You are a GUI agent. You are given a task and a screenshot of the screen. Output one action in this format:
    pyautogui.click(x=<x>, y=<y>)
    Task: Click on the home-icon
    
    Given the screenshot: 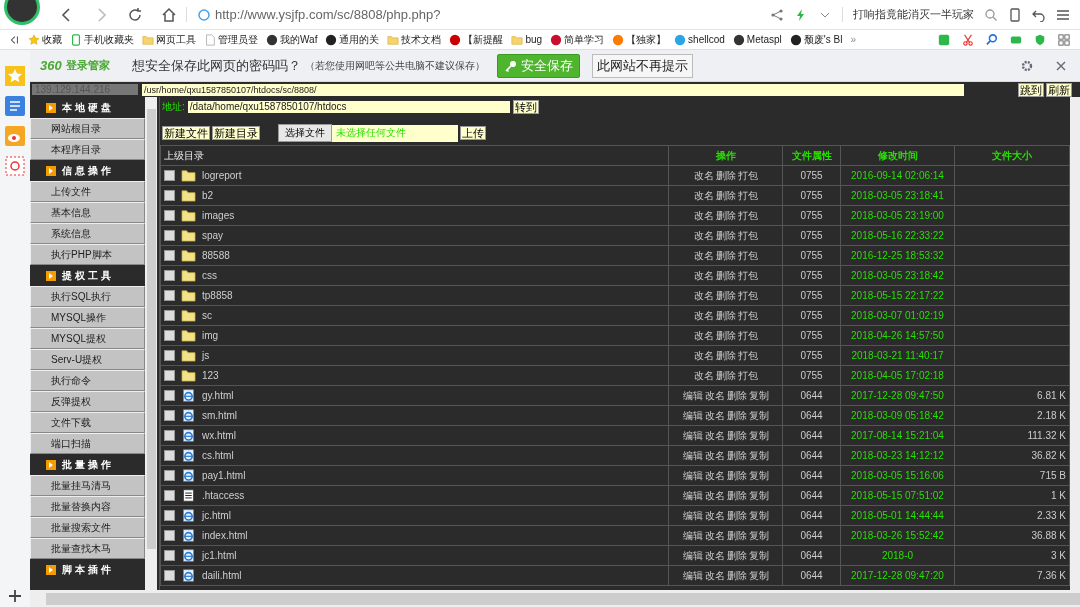 What is the action you would take?
    pyautogui.click(x=169, y=14)
    